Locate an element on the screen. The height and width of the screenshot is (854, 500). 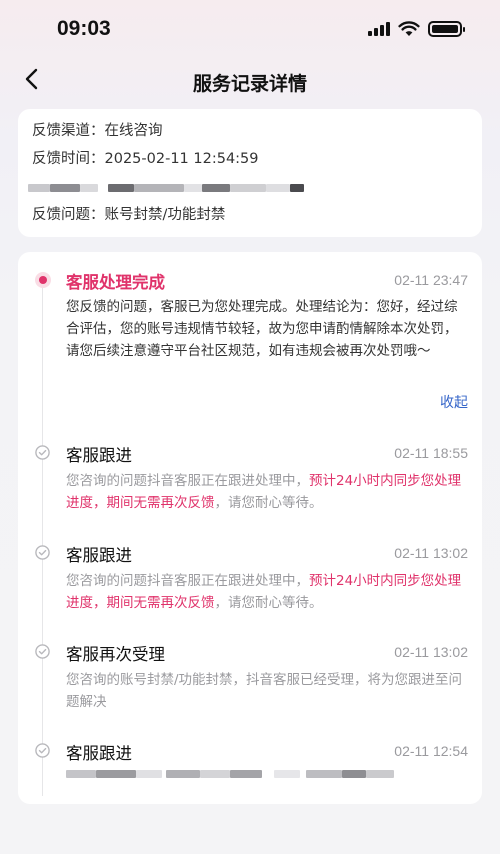
page-title: 服务记录详情 is located at coordinates (249, 84).